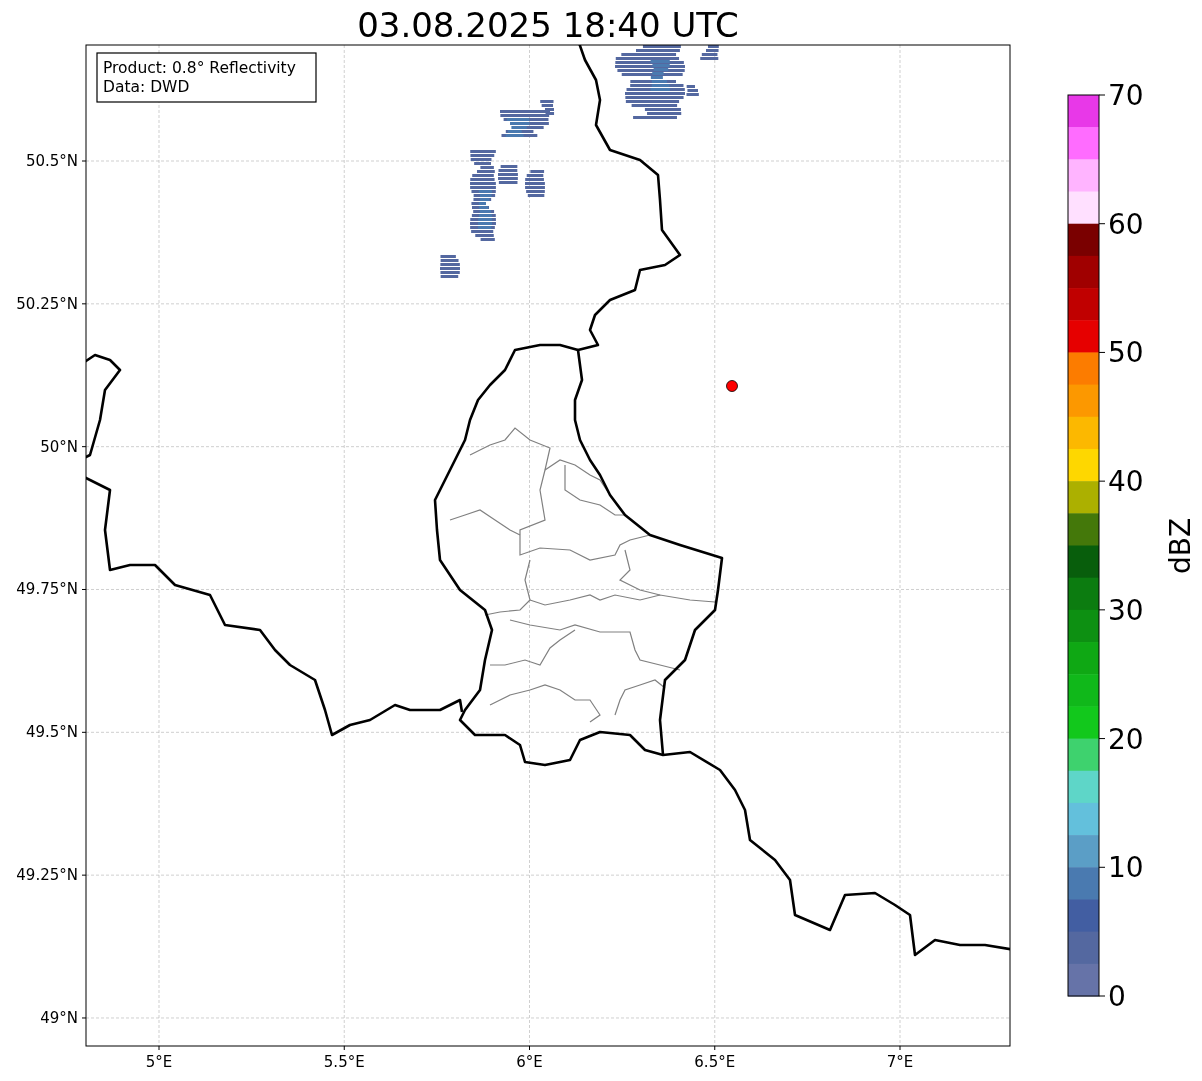 This screenshot has height=1081, width=1202. Describe the element at coordinates (51, 161) in the screenshot. I see `latitude-label: 50.5°N` at that location.